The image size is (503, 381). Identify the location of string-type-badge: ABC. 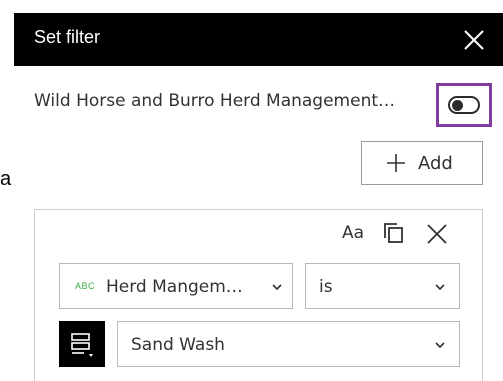
(85, 286).